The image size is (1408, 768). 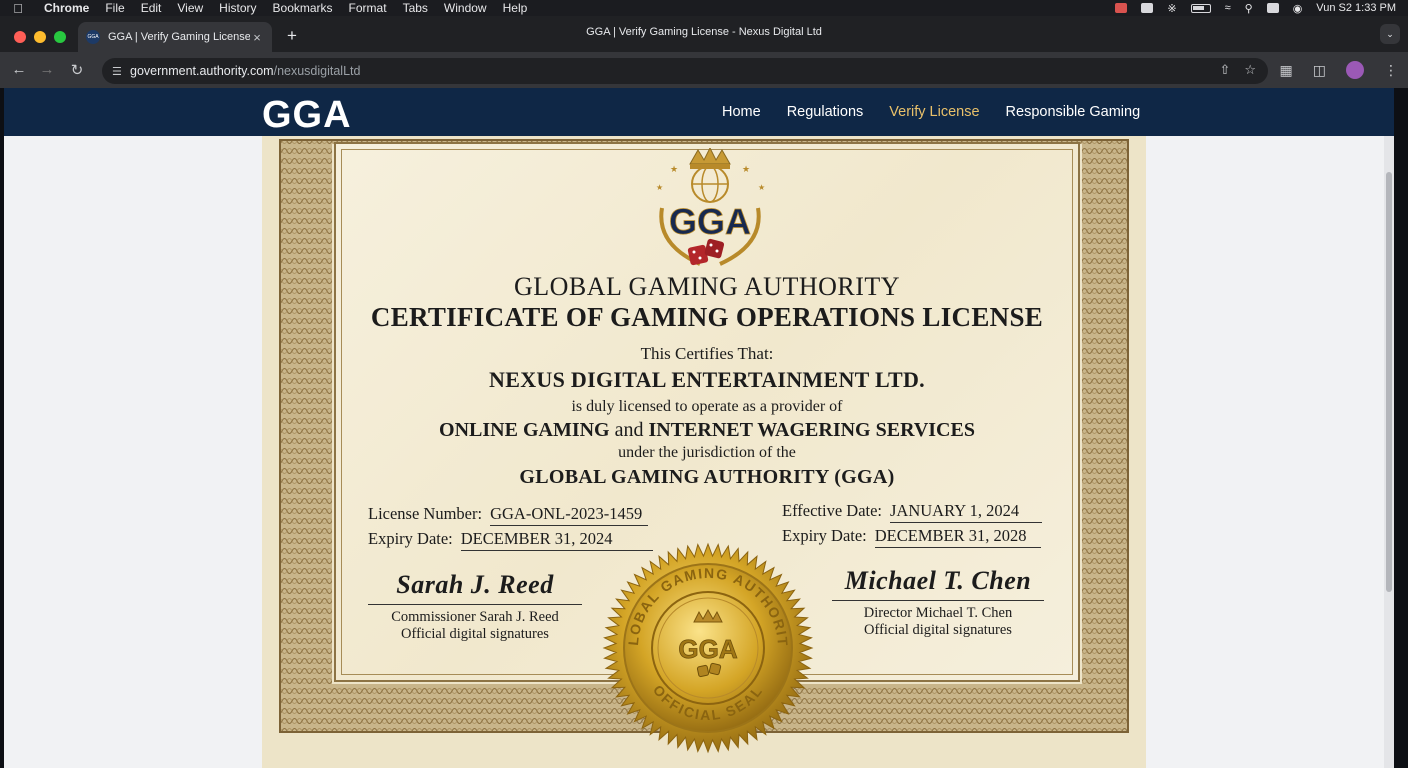 What do you see at coordinates (741, 112) in the screenshot?
I see `nav-home: Home` at bounding box center [741, 112].